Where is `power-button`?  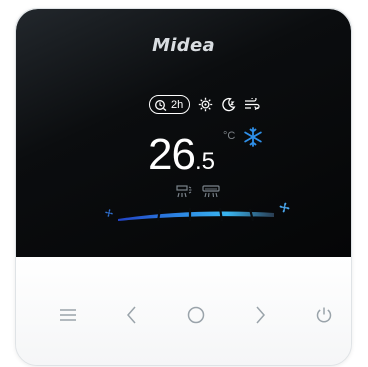 power-button is located at coordinates (324, 315).